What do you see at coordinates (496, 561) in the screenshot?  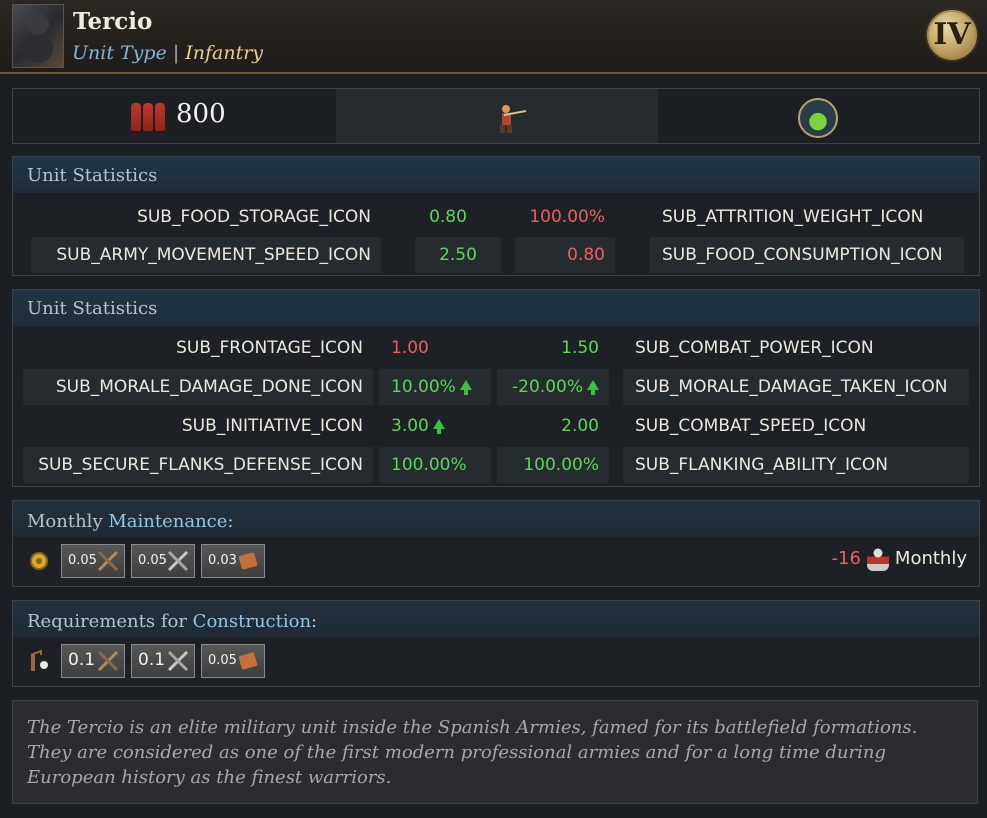 I see `maintenance-costs: 0.05 0.05 0.03 -16 Monthly` at bounding box center [496, 561].